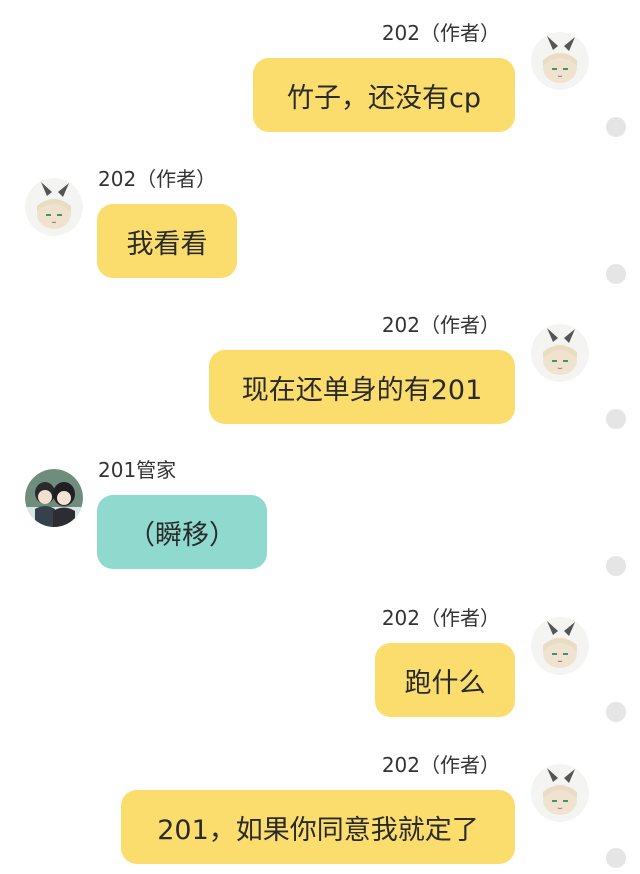 This screenshot has width=640, height=874. I want to click on sender-name: 201管家, so click(137, 470).